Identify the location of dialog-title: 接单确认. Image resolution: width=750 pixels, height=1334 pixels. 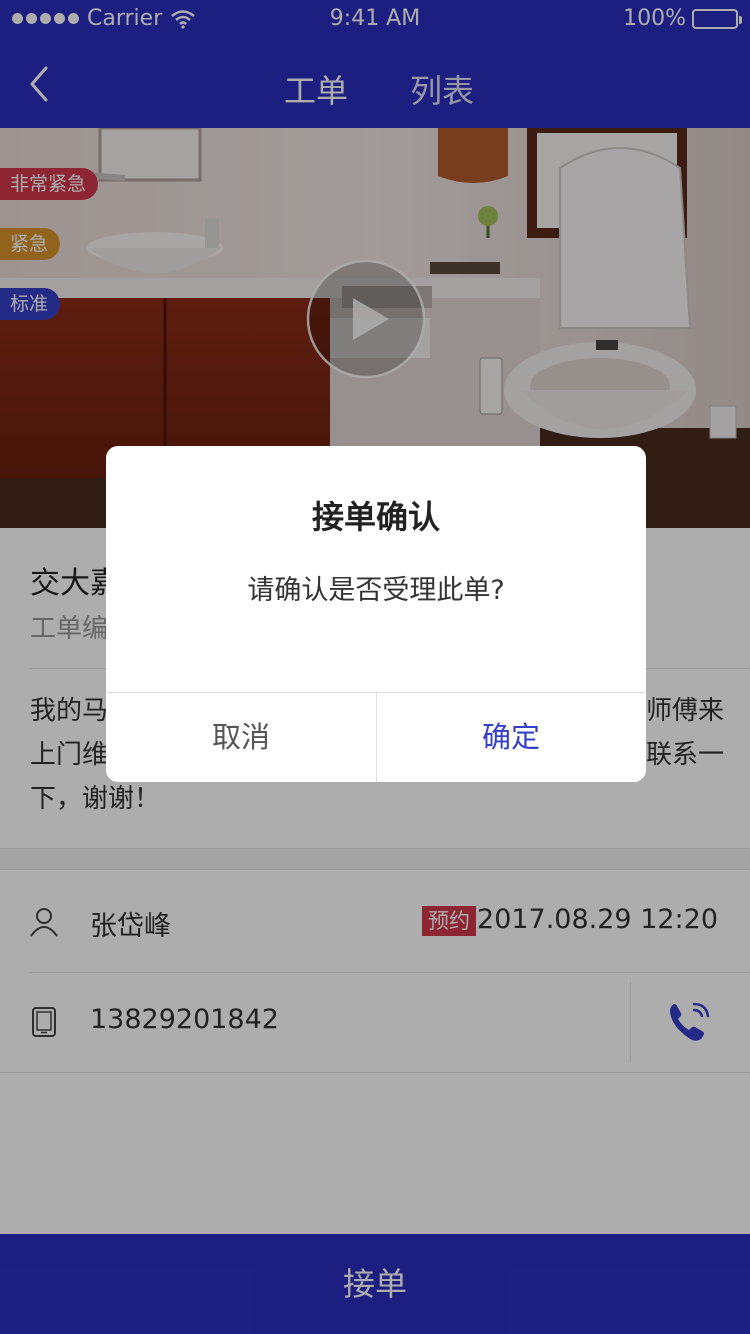
(375, 517).